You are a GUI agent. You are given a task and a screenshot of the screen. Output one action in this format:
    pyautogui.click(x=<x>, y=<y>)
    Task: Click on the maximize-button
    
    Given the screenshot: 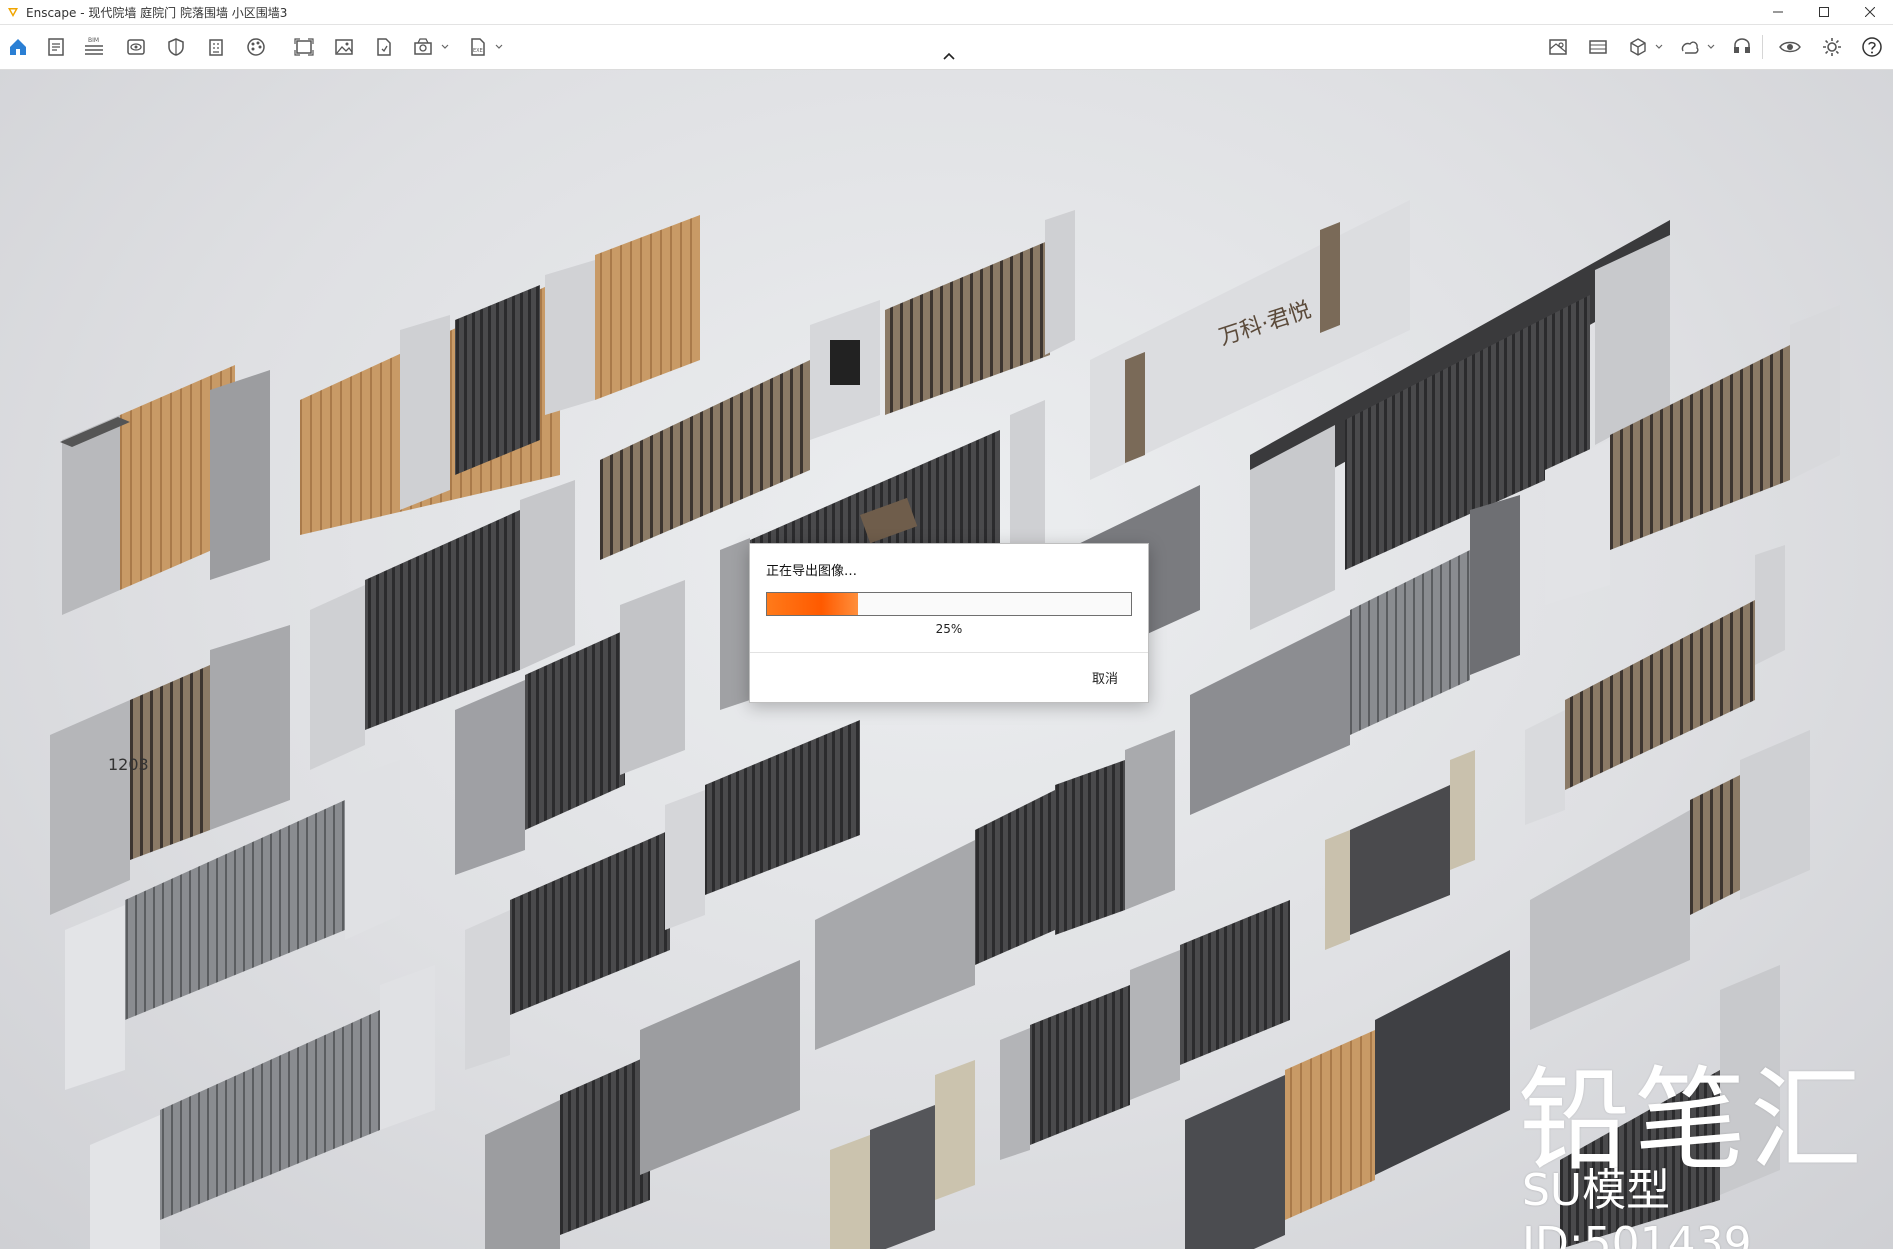 What is the action you would take?
    pyautogui.click(x=1824, y=12)
    